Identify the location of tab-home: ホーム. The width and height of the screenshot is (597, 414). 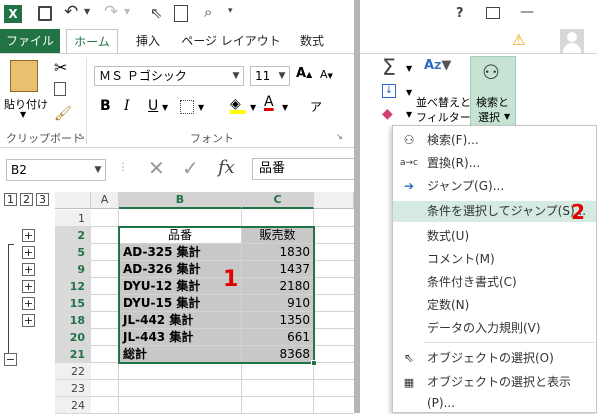
(92, 41).